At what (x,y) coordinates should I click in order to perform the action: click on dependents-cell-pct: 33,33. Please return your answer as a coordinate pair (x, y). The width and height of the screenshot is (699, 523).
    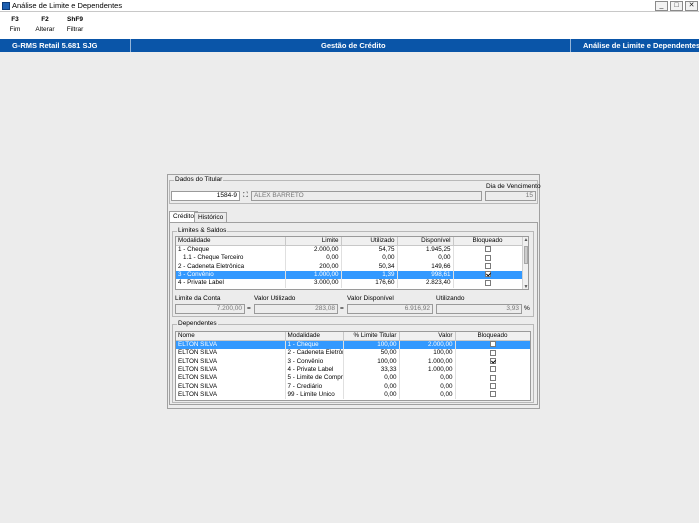
    Looking at the image, I should click on (371, 370).